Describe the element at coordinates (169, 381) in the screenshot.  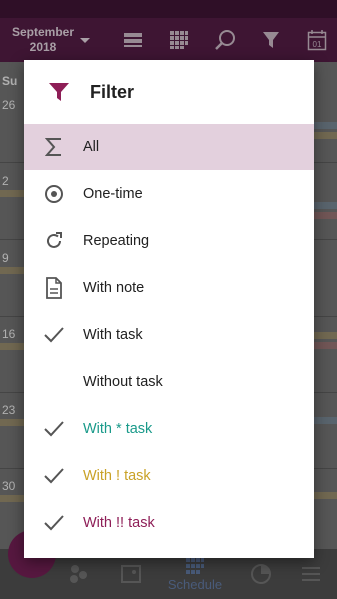
I see `filter-option-without-task: Without task` at that location.